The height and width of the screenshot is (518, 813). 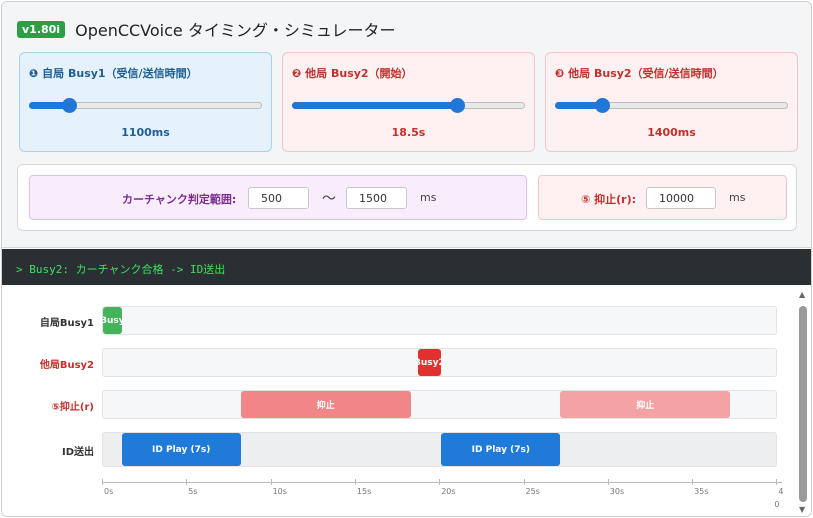 What do you see at coordinates (737, 197) in the screenshot?
I see `suppress-unit: ms` at bounding box center [737, 197].